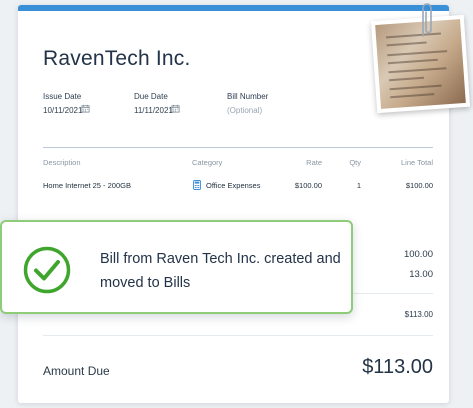 The height and width of the screenshot is (408, 473). Describe the element at coordinates (314, 162) in the screenshot. I see `column-header-rate: Rate` at that location.